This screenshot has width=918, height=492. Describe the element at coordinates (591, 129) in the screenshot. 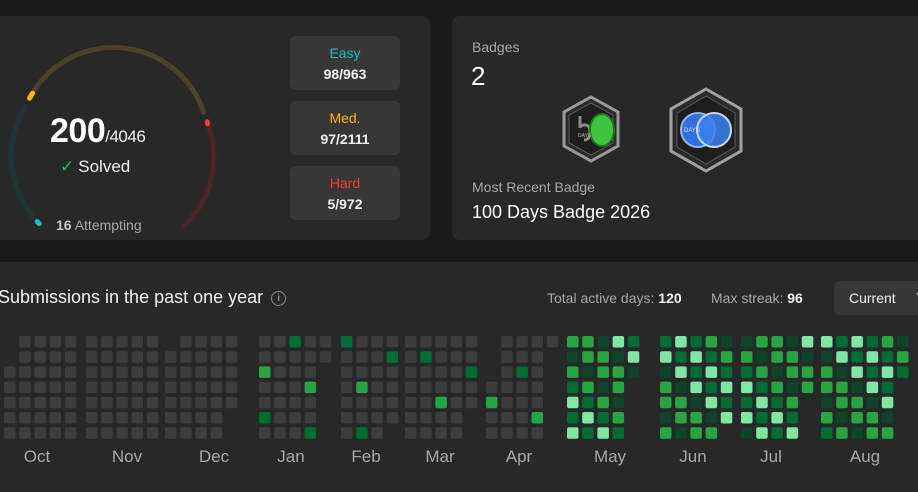

I see `50-days-badge-icon: DAYS` at that location.